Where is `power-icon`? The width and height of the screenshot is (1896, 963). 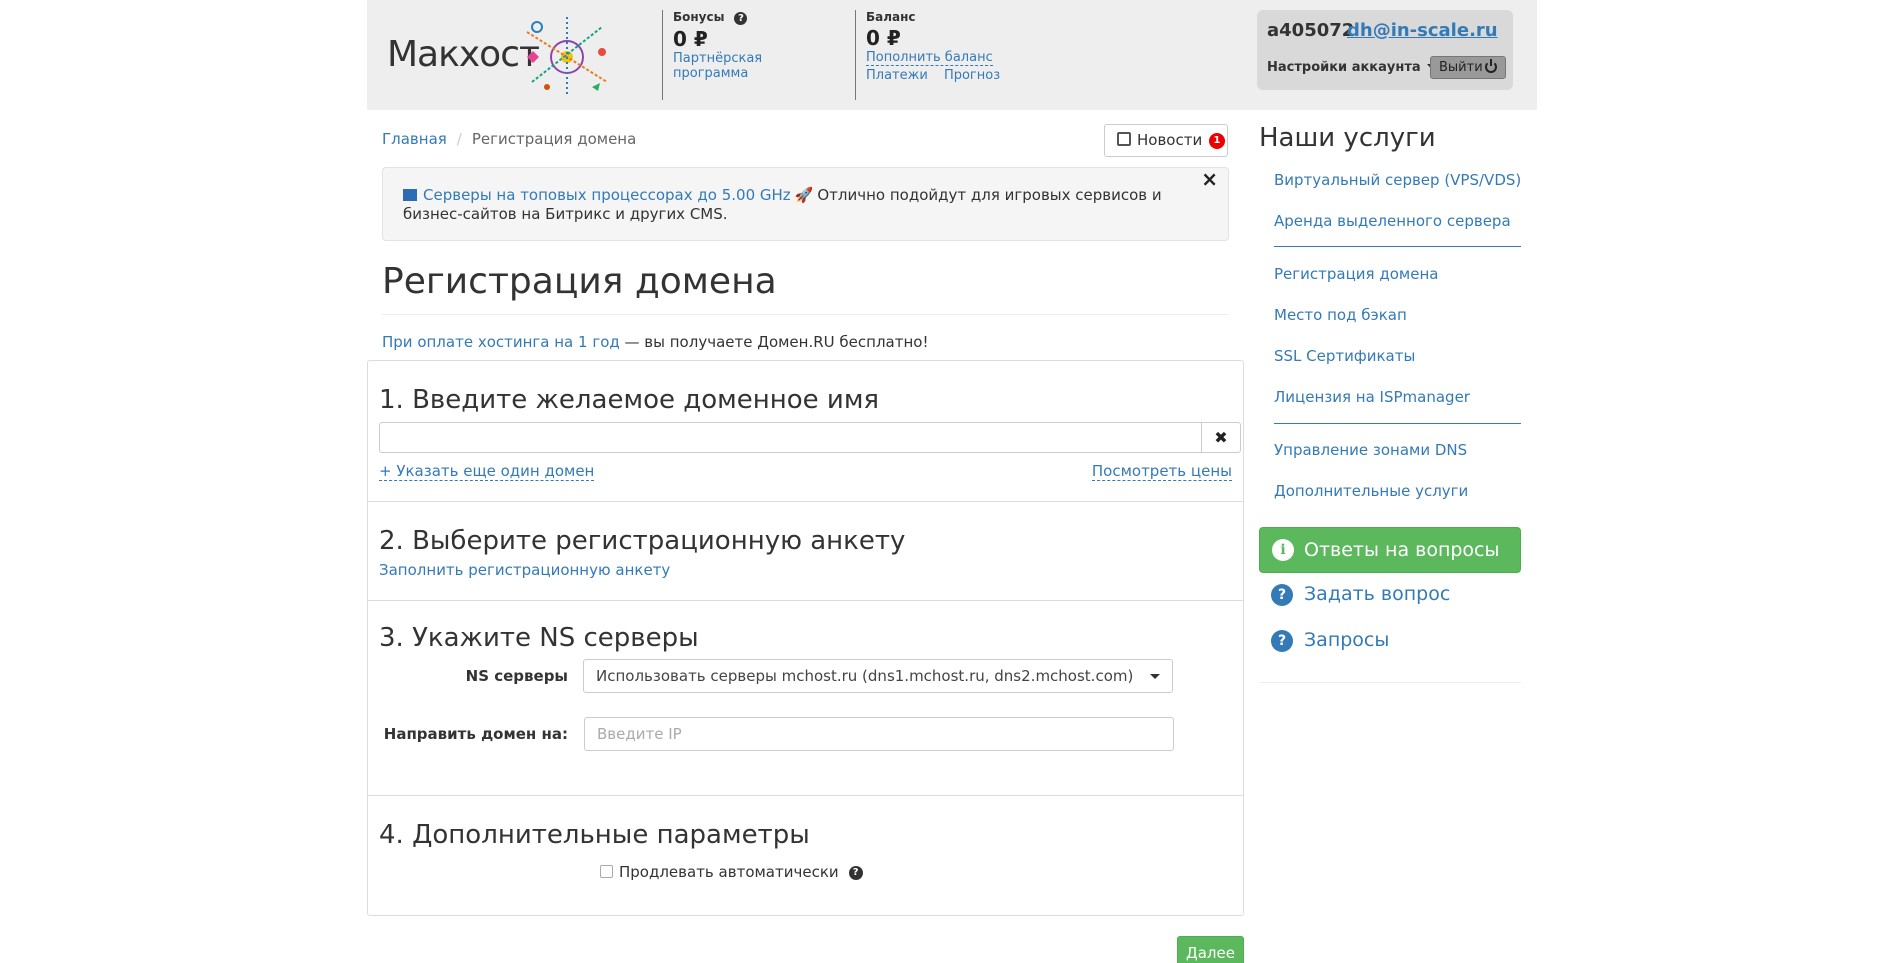 power-icon is located at coordinates (1491, 66).